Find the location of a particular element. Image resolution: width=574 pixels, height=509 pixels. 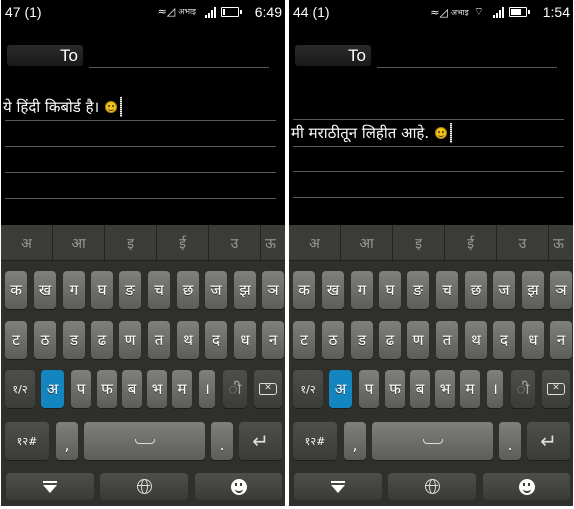

key-label: ट is located at coordinates (304, 340).